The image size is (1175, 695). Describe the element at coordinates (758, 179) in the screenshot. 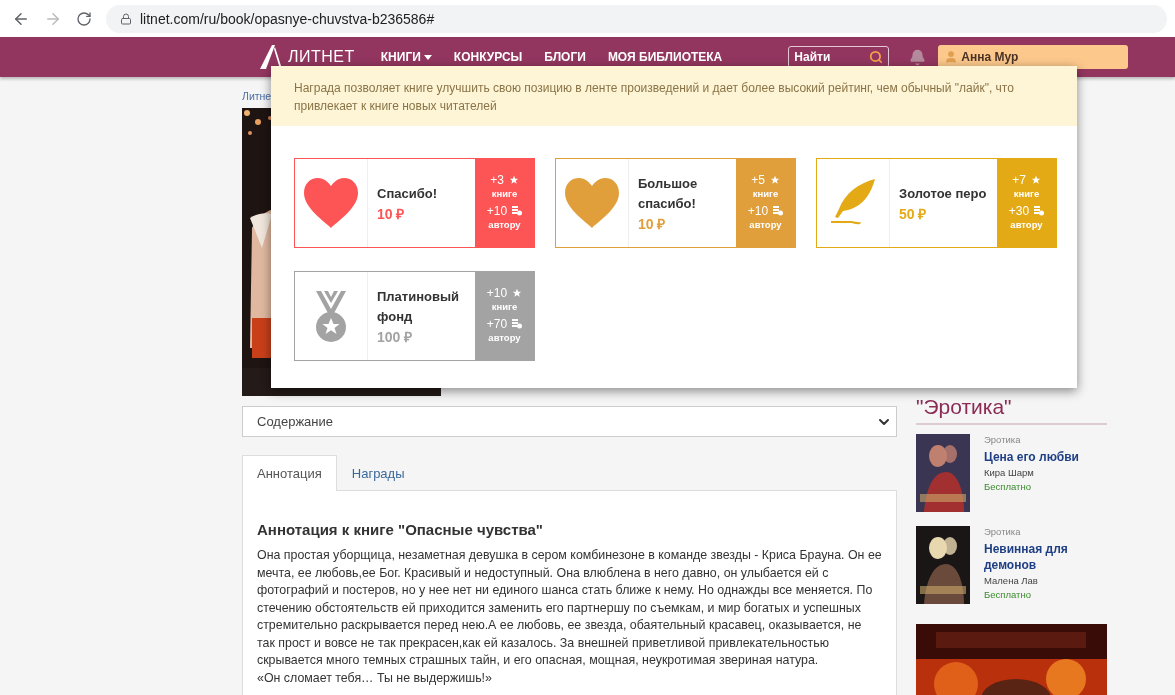

I see `book-points: +5` at that location.